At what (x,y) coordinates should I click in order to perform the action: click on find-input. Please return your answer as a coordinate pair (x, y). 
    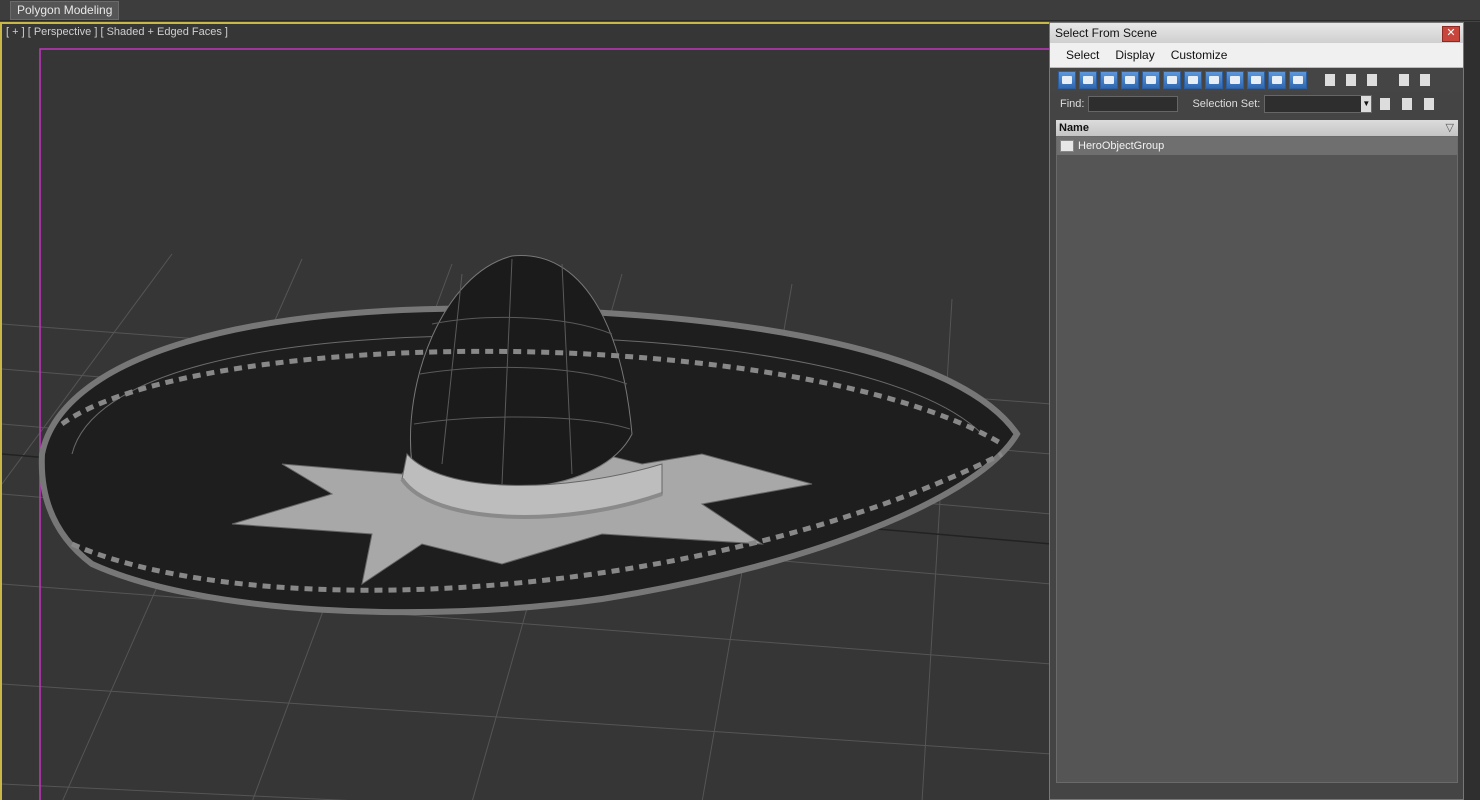
    Looking at the image, I should click on (1133, 104).